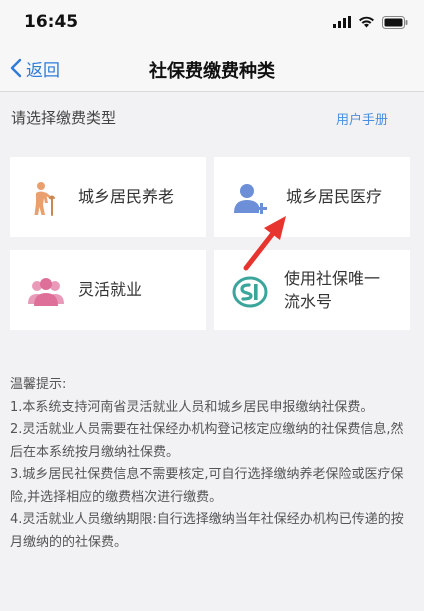  I want to click on people-group-icon, so click(46, 292).